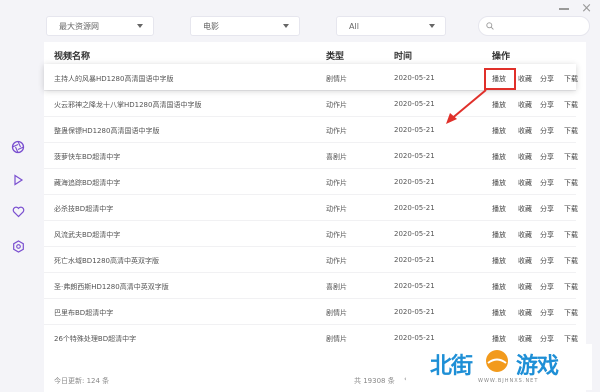 The height and width of the screenshot is (392, 600). Describe the element at coordinates (564, 9) in the screenshot. I see `minimize-button` at that location.